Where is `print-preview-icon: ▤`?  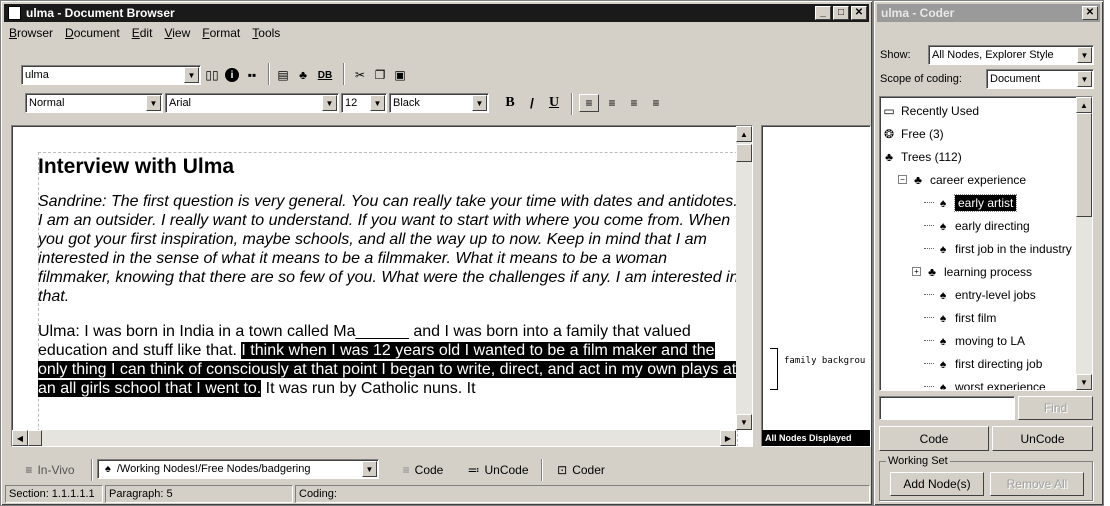
print-preview-icon: ▤ is located at coordinates (283, 75).